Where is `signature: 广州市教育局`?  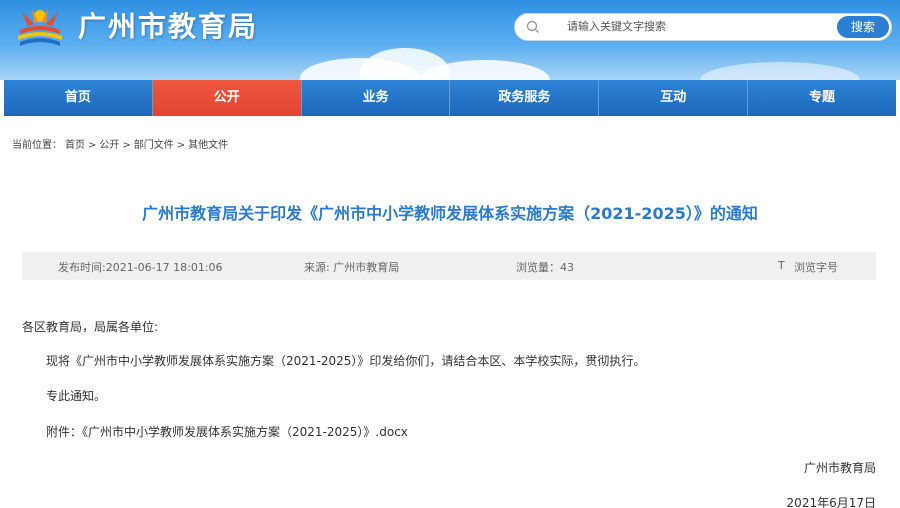
signature: 广州市教育局 is located at coordinates (839, 468).